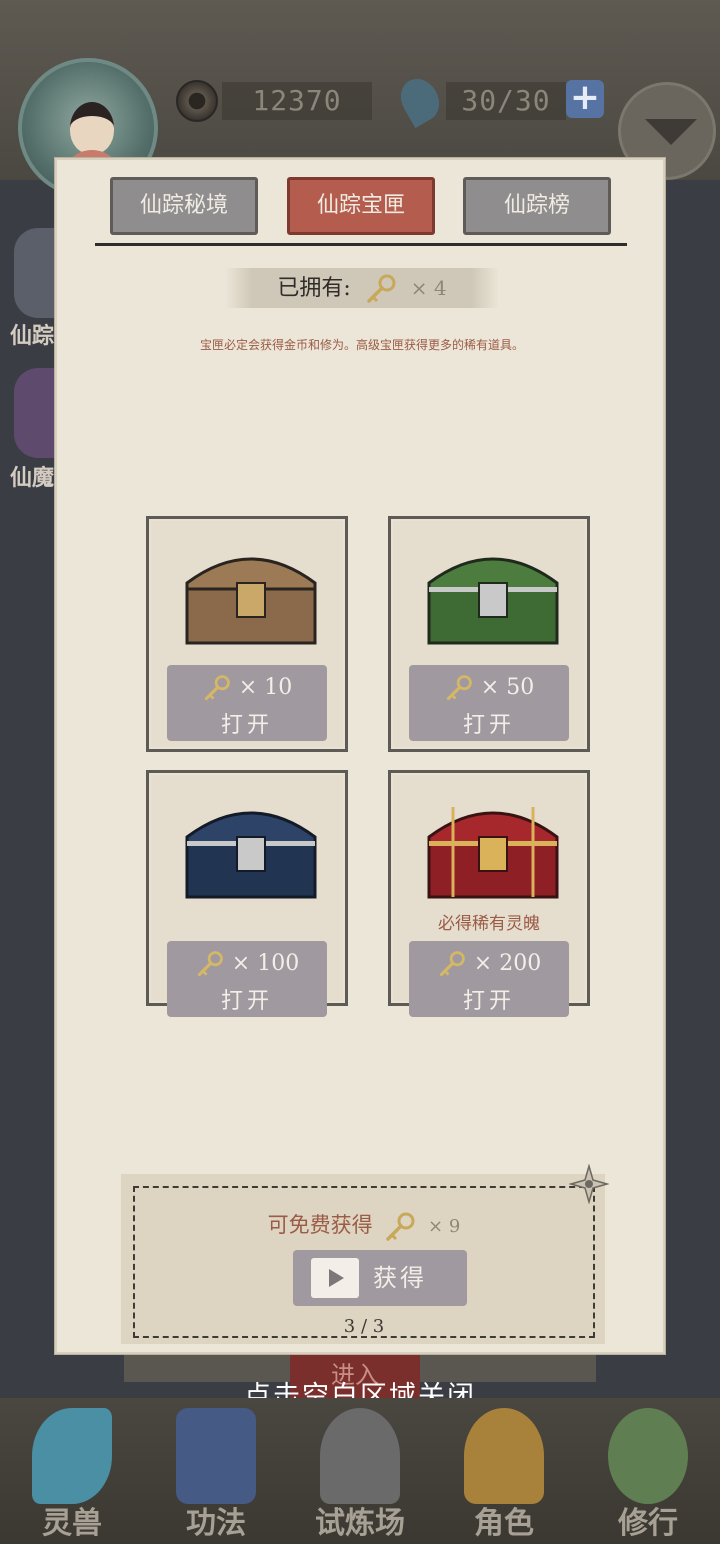 This screenshot has width=720, height=1544. I want to click on cost: × 10, so click(247, 688).